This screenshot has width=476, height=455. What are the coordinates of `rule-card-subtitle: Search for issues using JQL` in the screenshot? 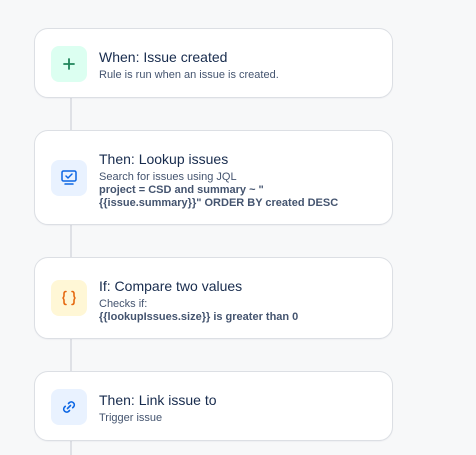 It's located at (168, 177).